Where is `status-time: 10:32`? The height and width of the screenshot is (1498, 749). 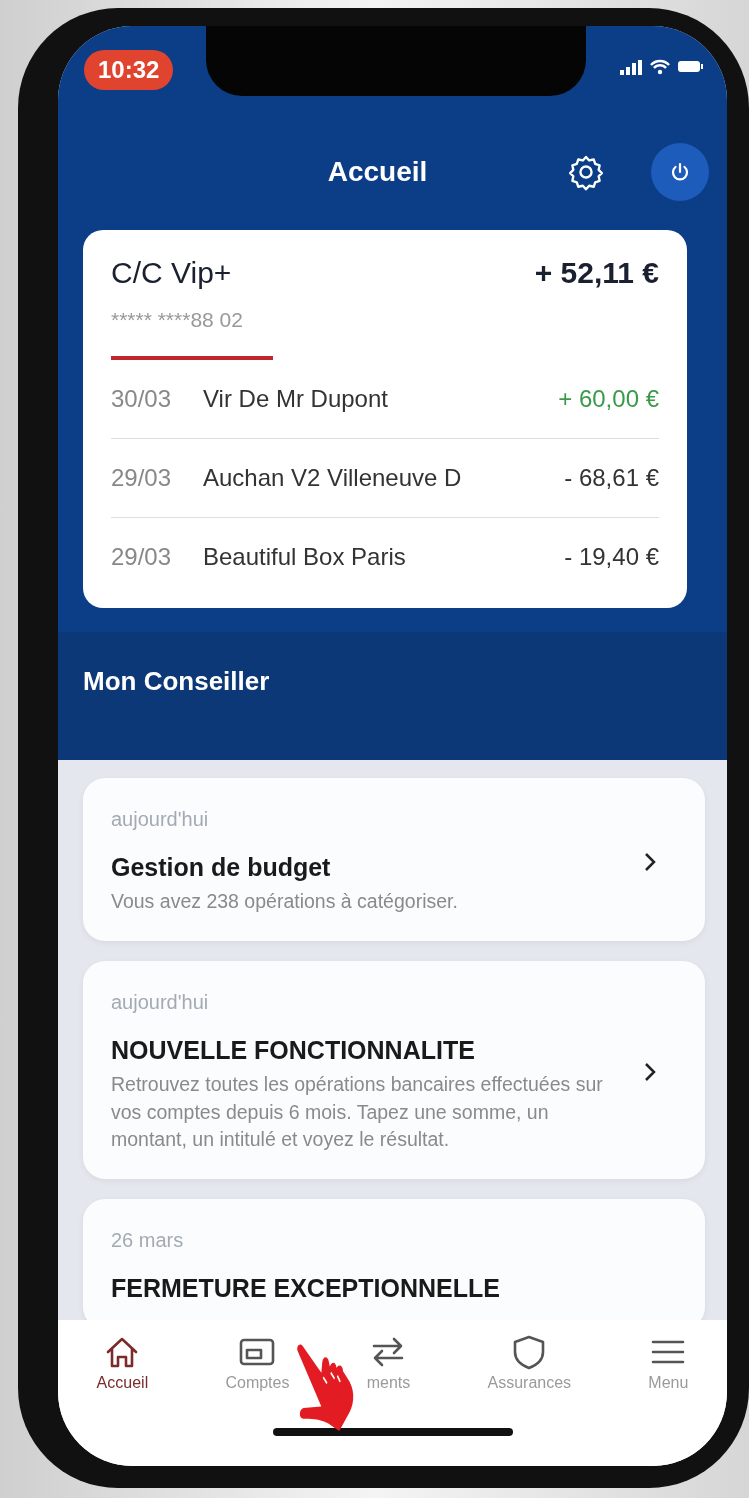 status-time: 10:32 is located at coordinates (129, 70).